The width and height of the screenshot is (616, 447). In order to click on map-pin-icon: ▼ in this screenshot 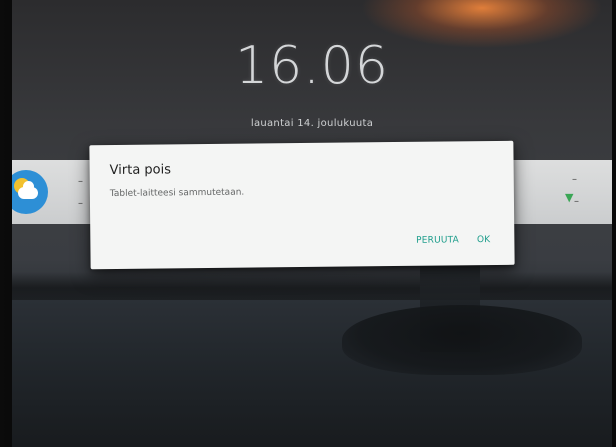, I will do `click(569, 197)`.